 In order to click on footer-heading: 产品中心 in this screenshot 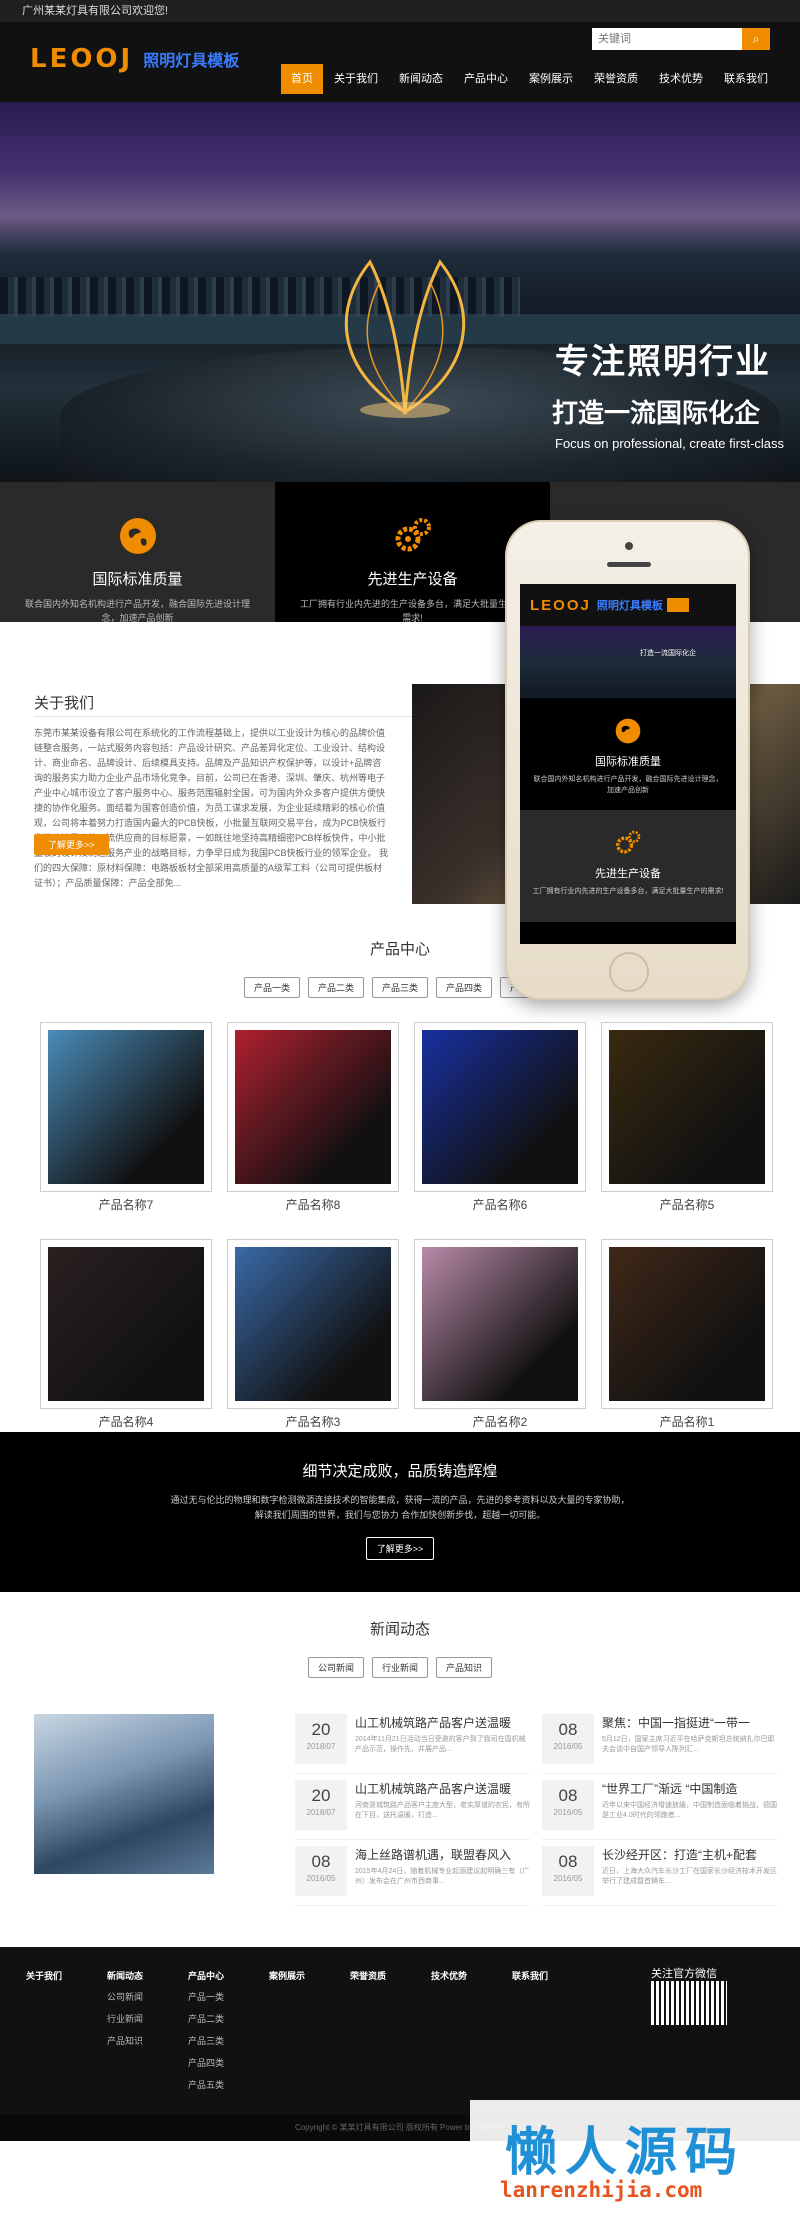, I will do `click(228, 1975)`.